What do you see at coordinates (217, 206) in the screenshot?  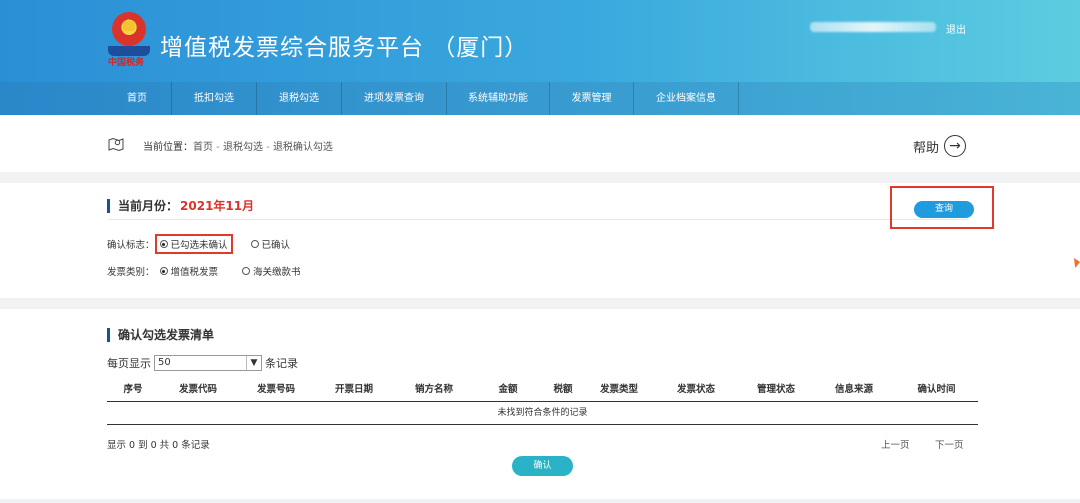 I see `month-value: 2021年11月` at bounding box center [217, 206].